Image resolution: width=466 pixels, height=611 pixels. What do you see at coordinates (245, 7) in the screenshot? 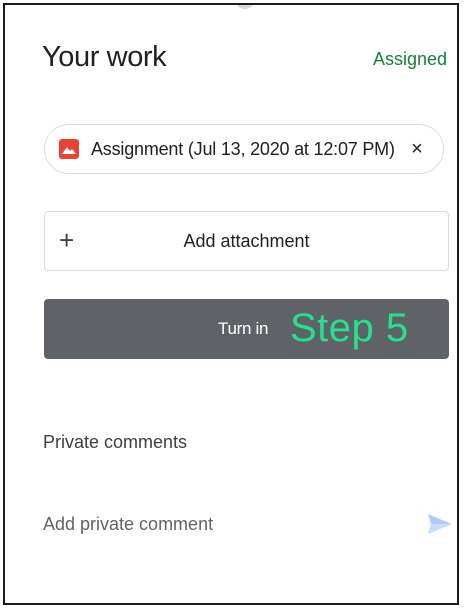
I see `scroll-handle` at bounding box center [245, 7].